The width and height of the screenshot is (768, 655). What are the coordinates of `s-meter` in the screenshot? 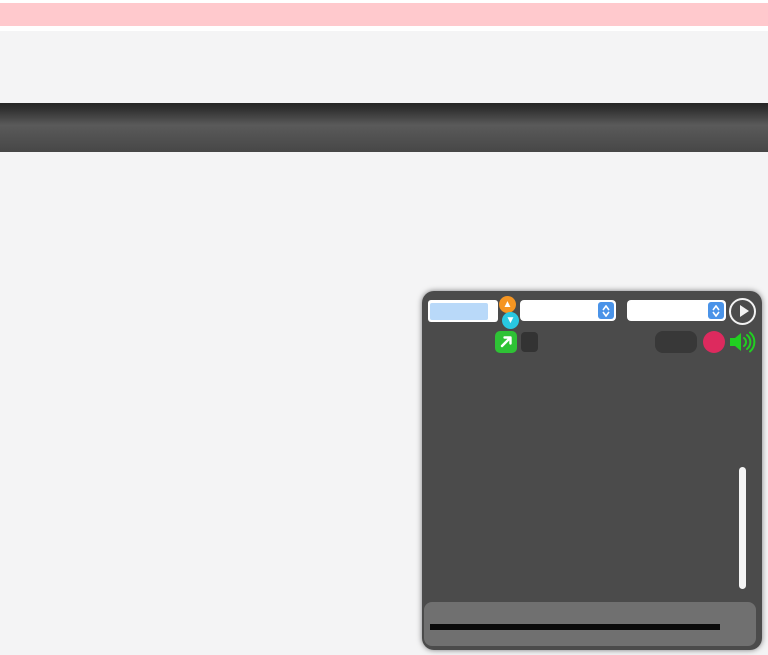 It's located at (590, 624).